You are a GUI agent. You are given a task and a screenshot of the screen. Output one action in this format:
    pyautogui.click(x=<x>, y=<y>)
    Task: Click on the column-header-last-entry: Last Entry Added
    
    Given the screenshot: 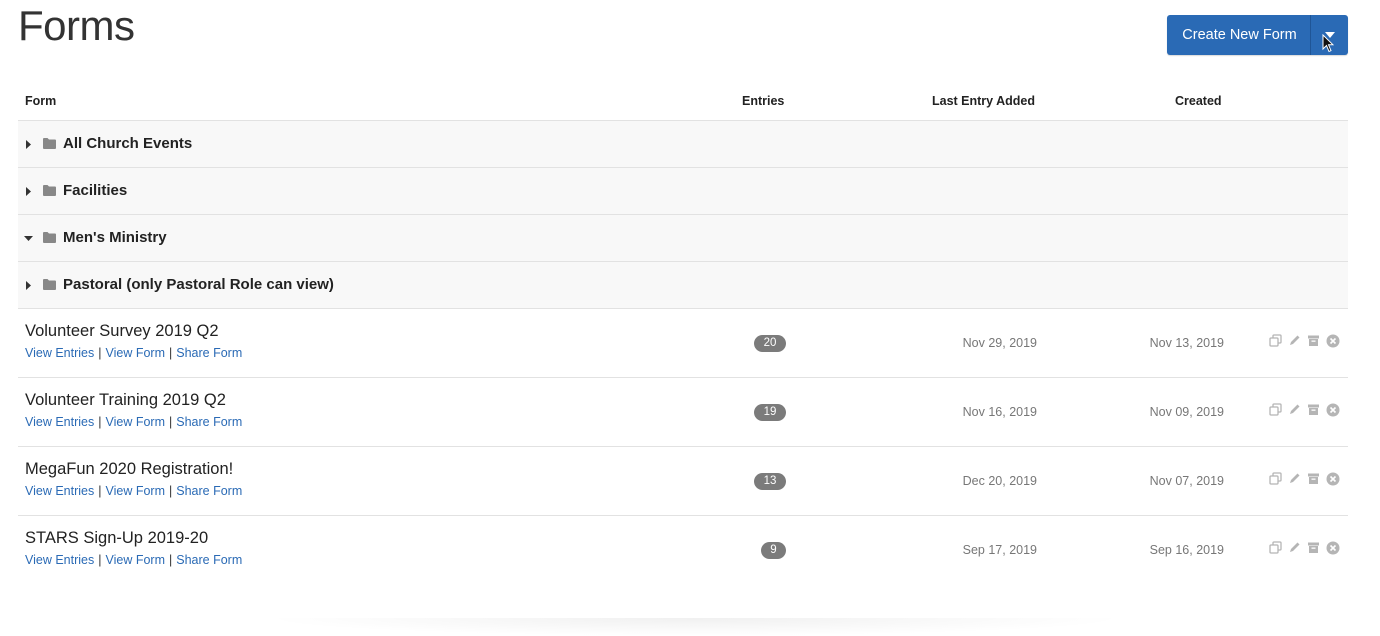 What is the action you would take?
    pyautogui.click(x=983, y=101)
    